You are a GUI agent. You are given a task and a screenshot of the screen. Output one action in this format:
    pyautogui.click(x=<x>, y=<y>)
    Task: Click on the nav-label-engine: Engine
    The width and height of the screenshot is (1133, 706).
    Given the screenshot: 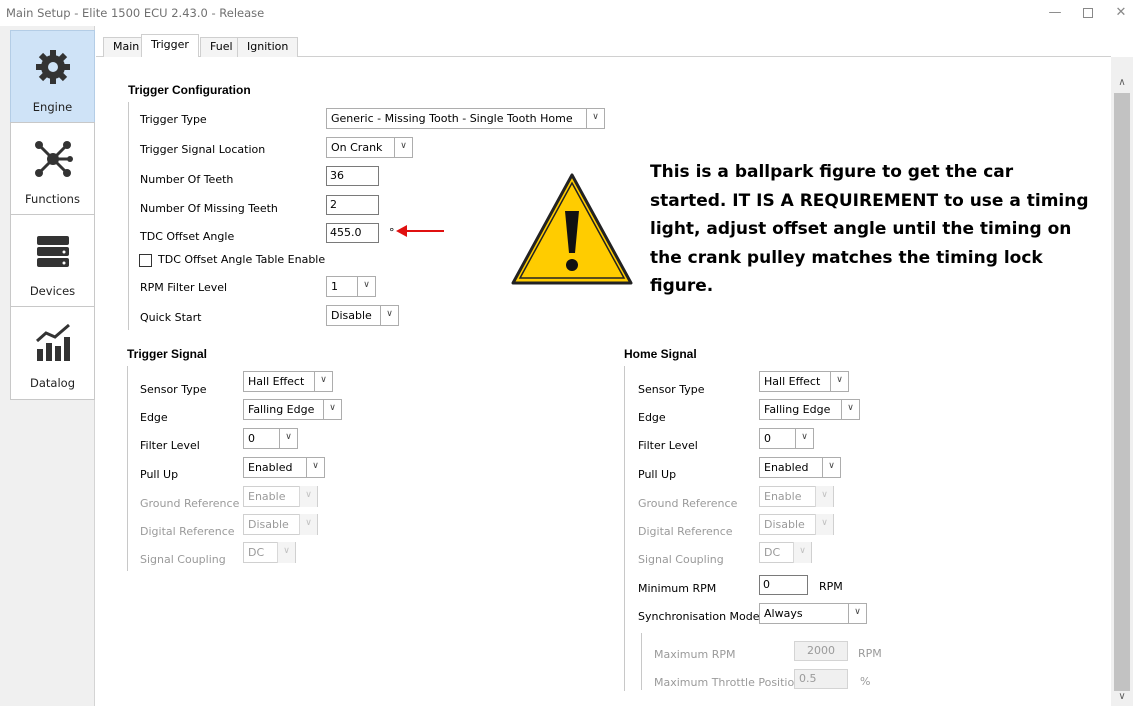 What is the action you would take?
    pyautogui.click(x=52, y=107)
    